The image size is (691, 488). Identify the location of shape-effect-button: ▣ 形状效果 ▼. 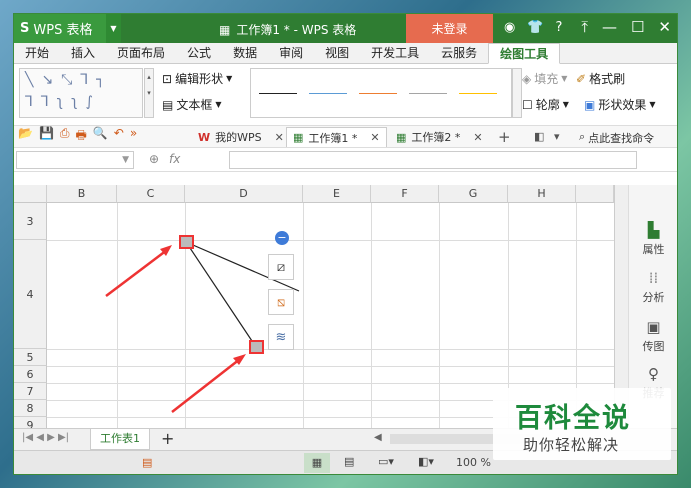
(620, 104).